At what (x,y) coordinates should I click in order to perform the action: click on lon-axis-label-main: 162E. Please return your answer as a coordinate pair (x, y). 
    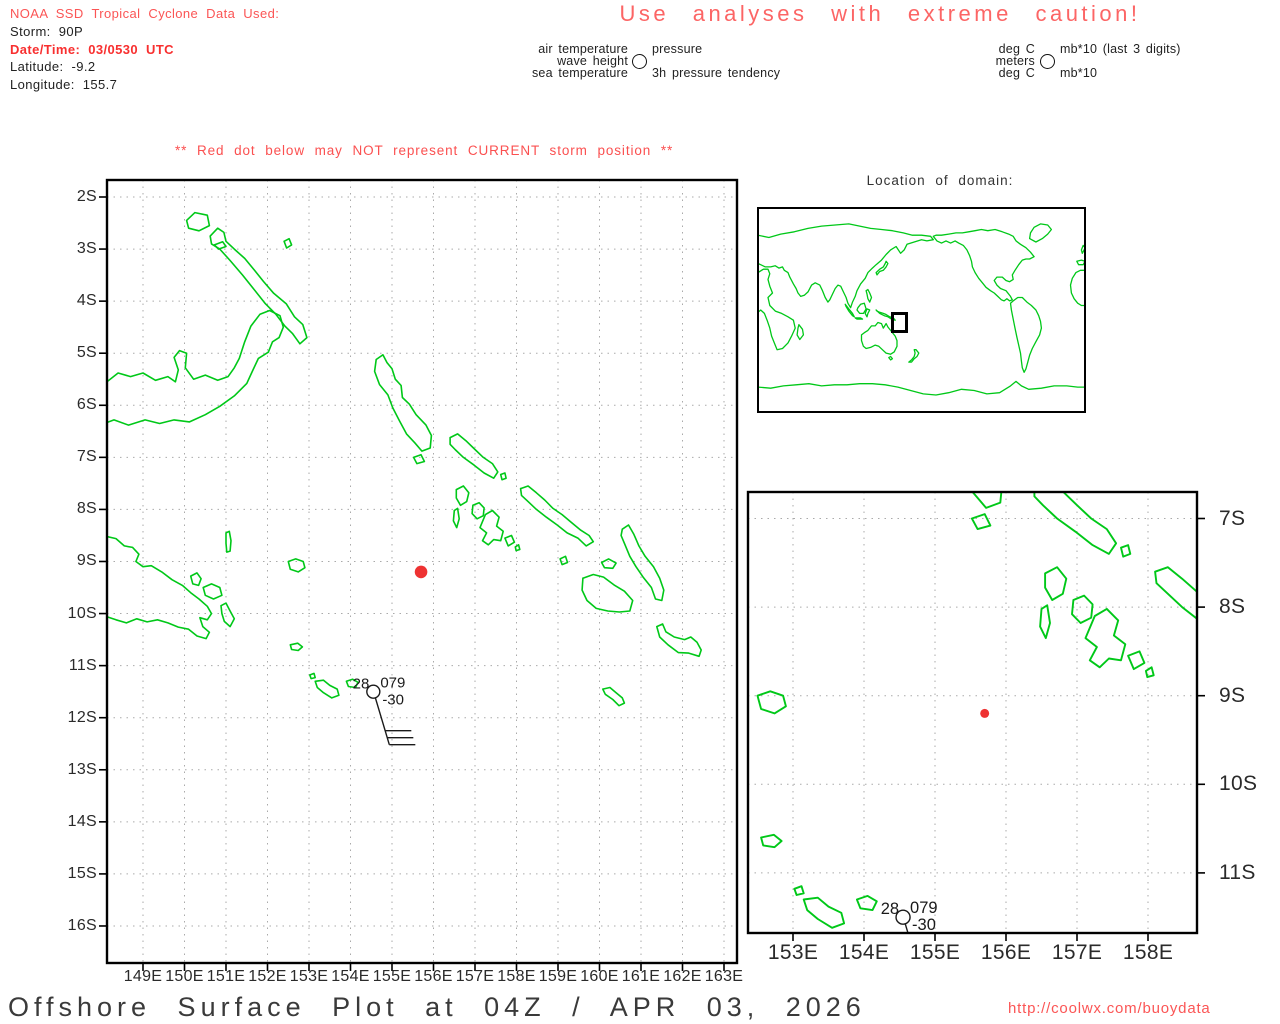
    Looking at the image, I should click on (682, 976).